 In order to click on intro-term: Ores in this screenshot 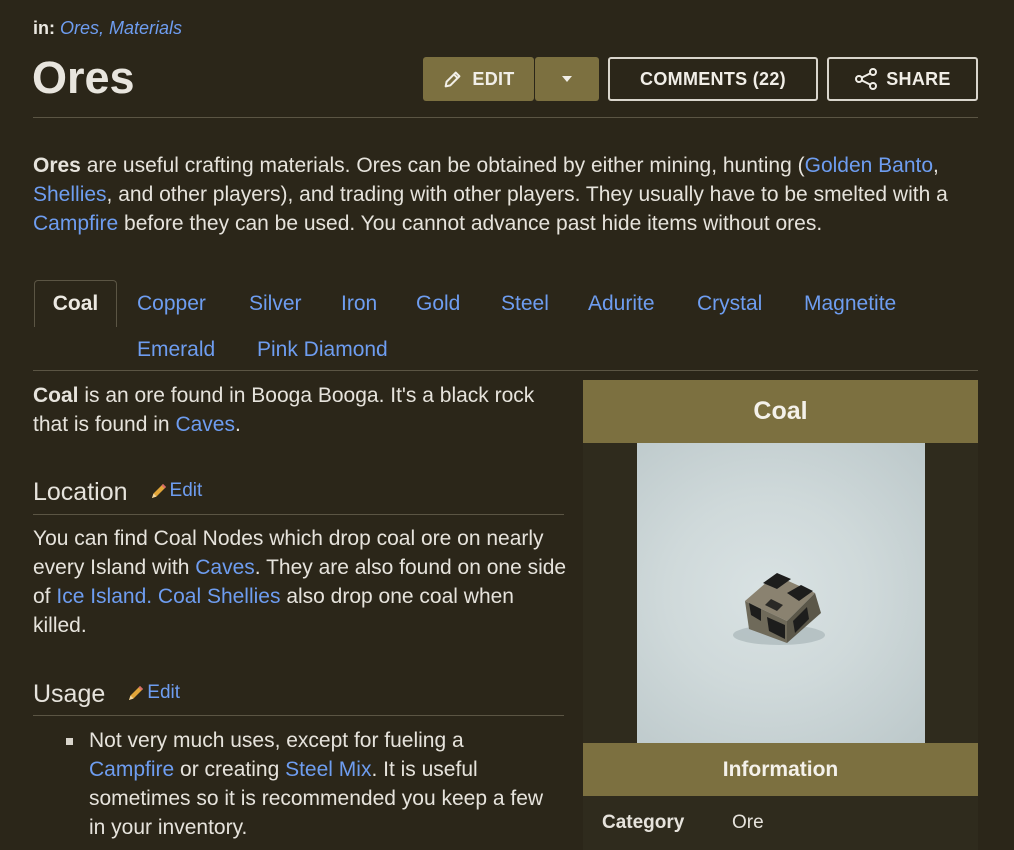, I will do `click(57, 165)`.